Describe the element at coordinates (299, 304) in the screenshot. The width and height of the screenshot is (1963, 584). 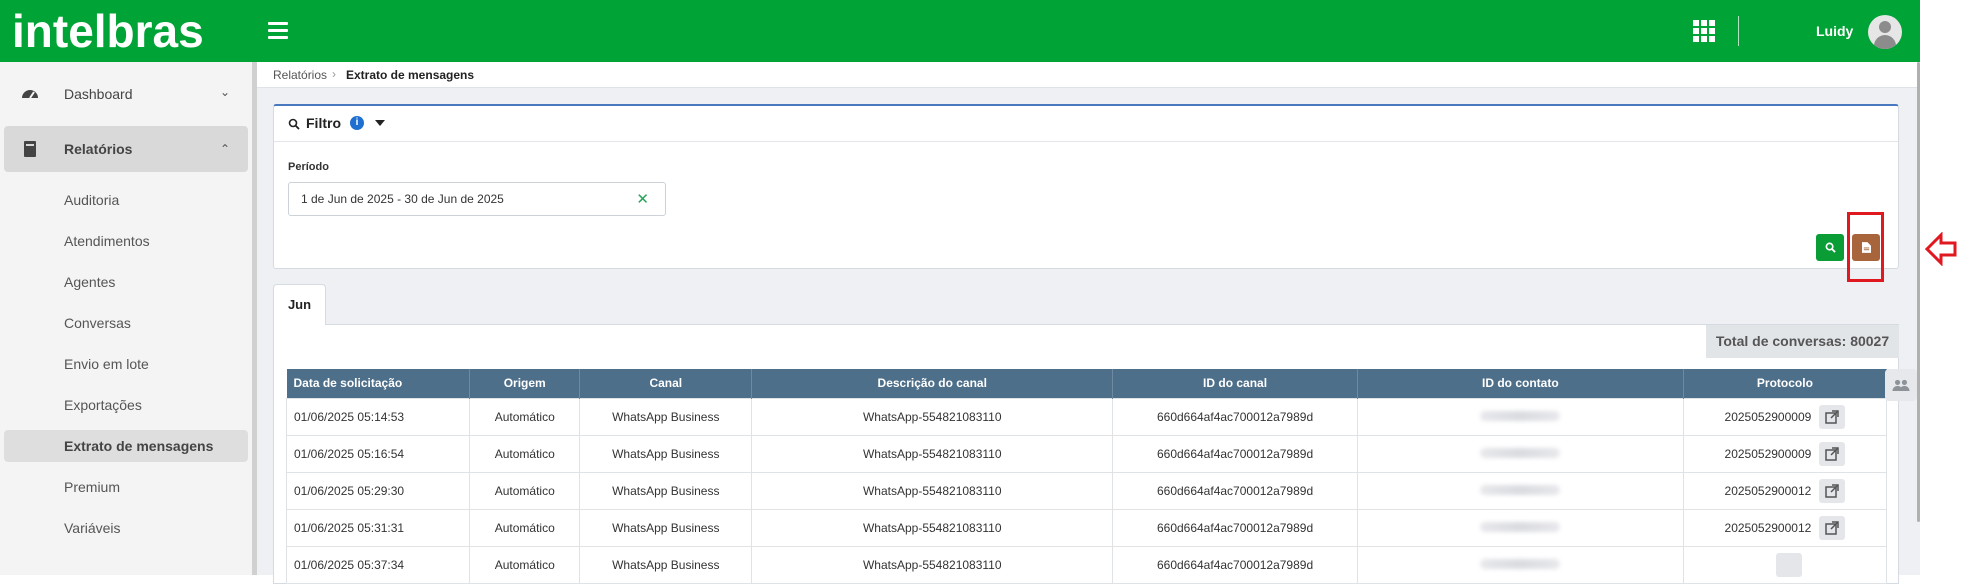
I see `tab-jun: Jun` at that location.